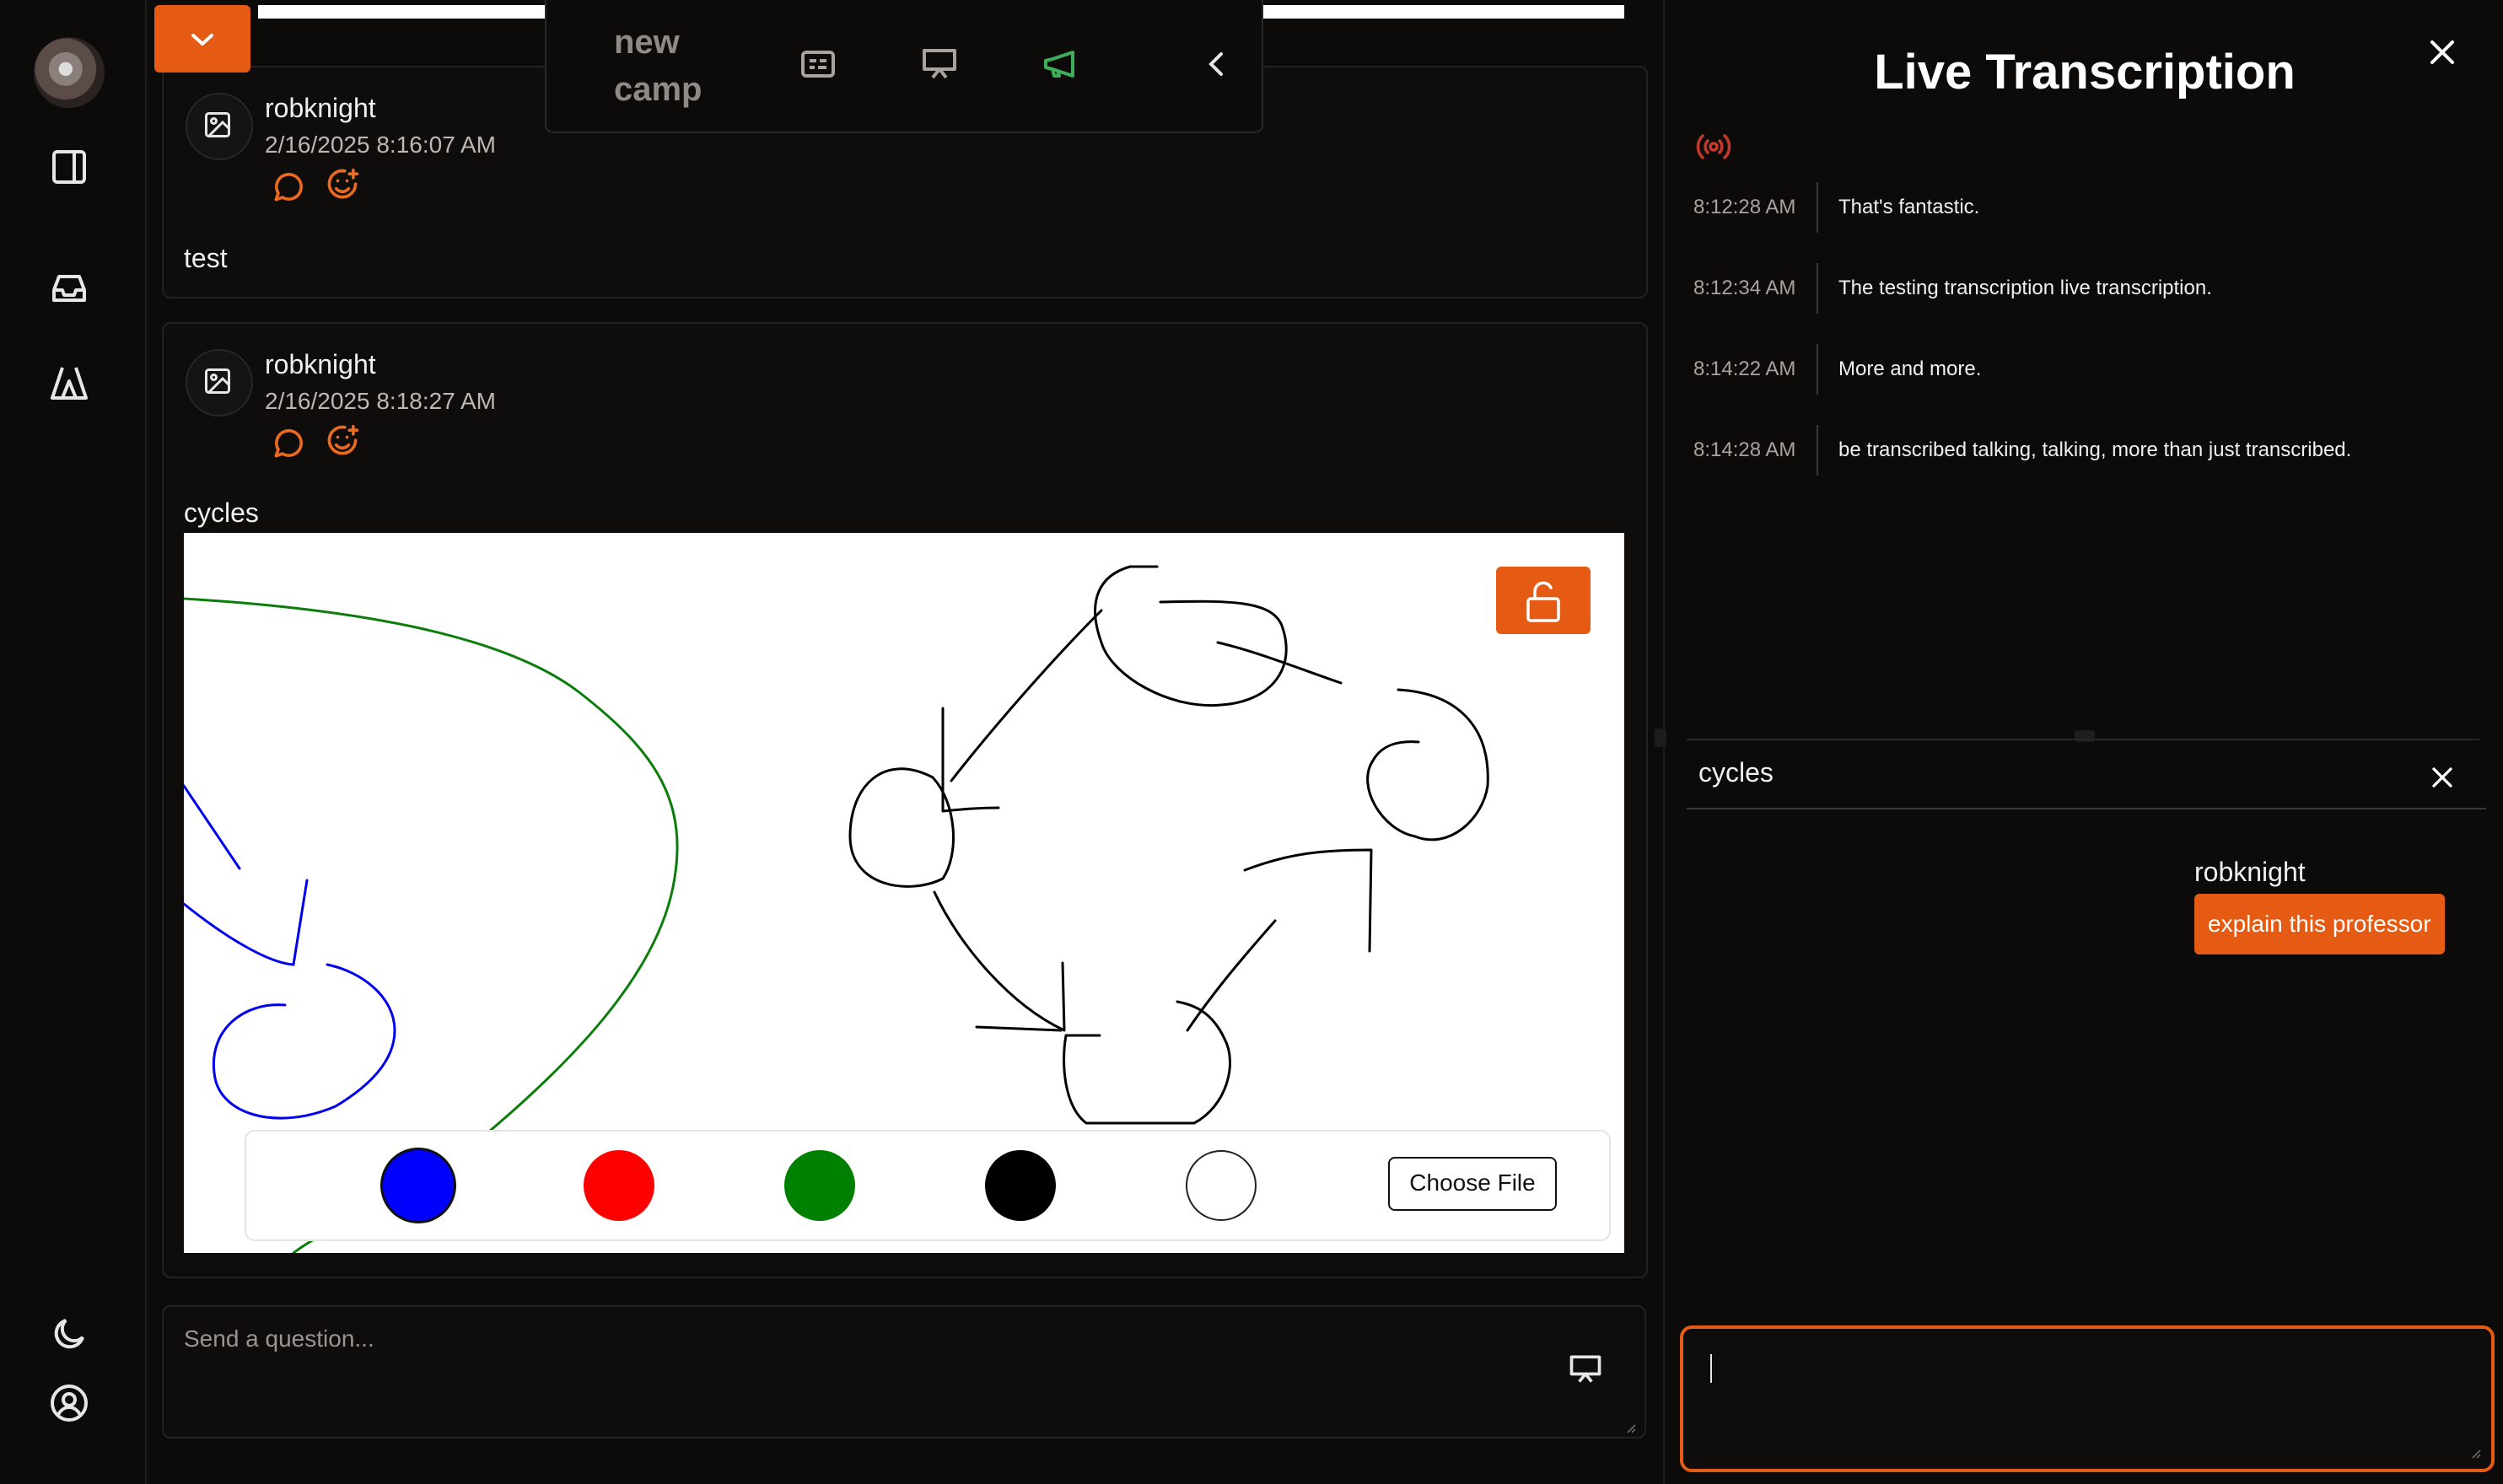 The height and width of the screenshot is (1484, 2503). Describe the element at coordinates (2087, 1398) in the screenshot. I see `chat-input` at that location.